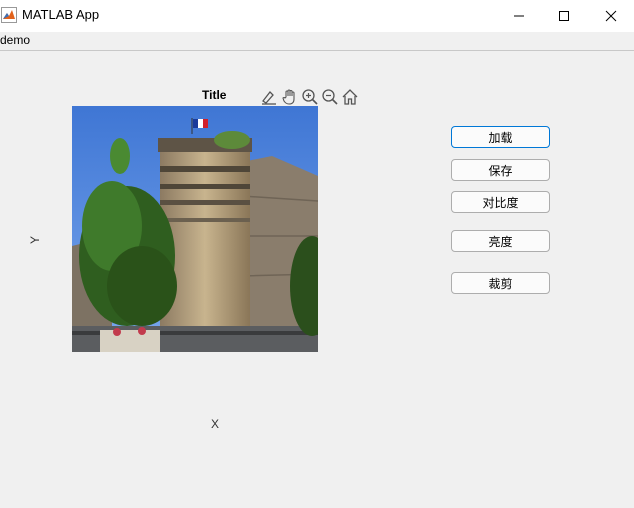  I want to click on pan-icon, so click(290, 97).